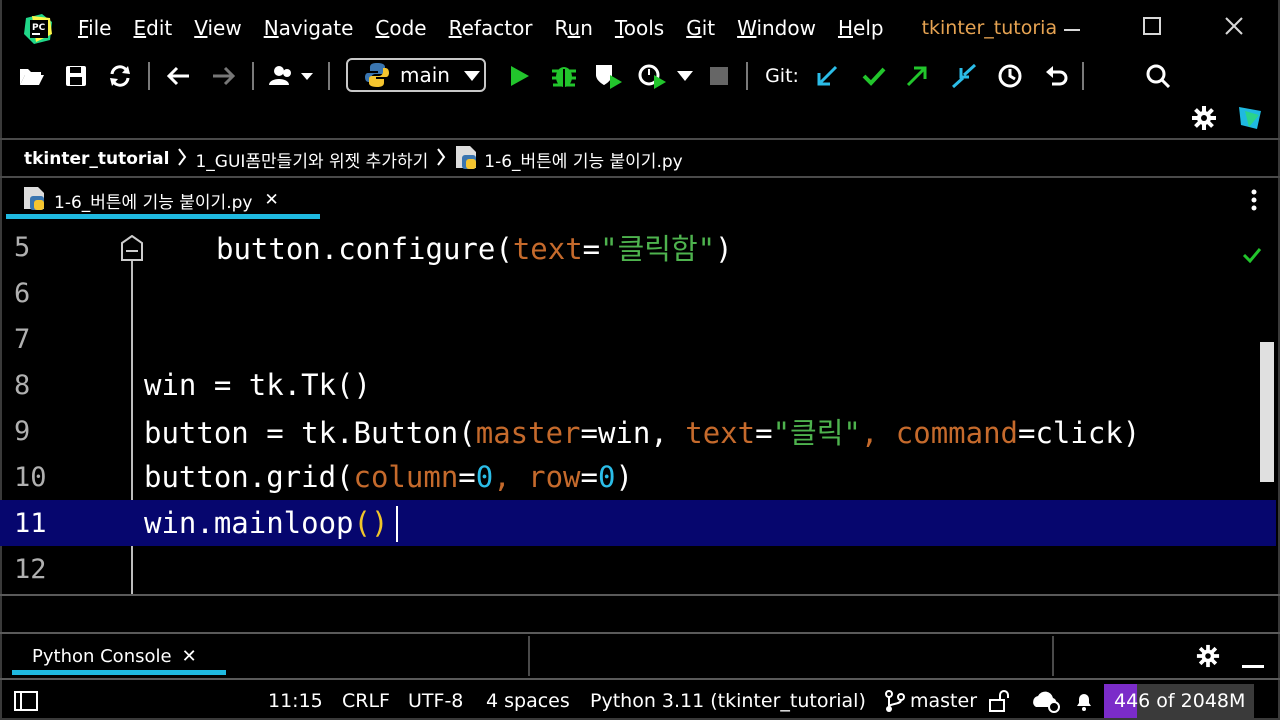 This screenshot has height=720, width=1280. What do you see at coordinates (624, 477) in the screenshot?
I see `code-token: )` at bounding box center [624, 477].